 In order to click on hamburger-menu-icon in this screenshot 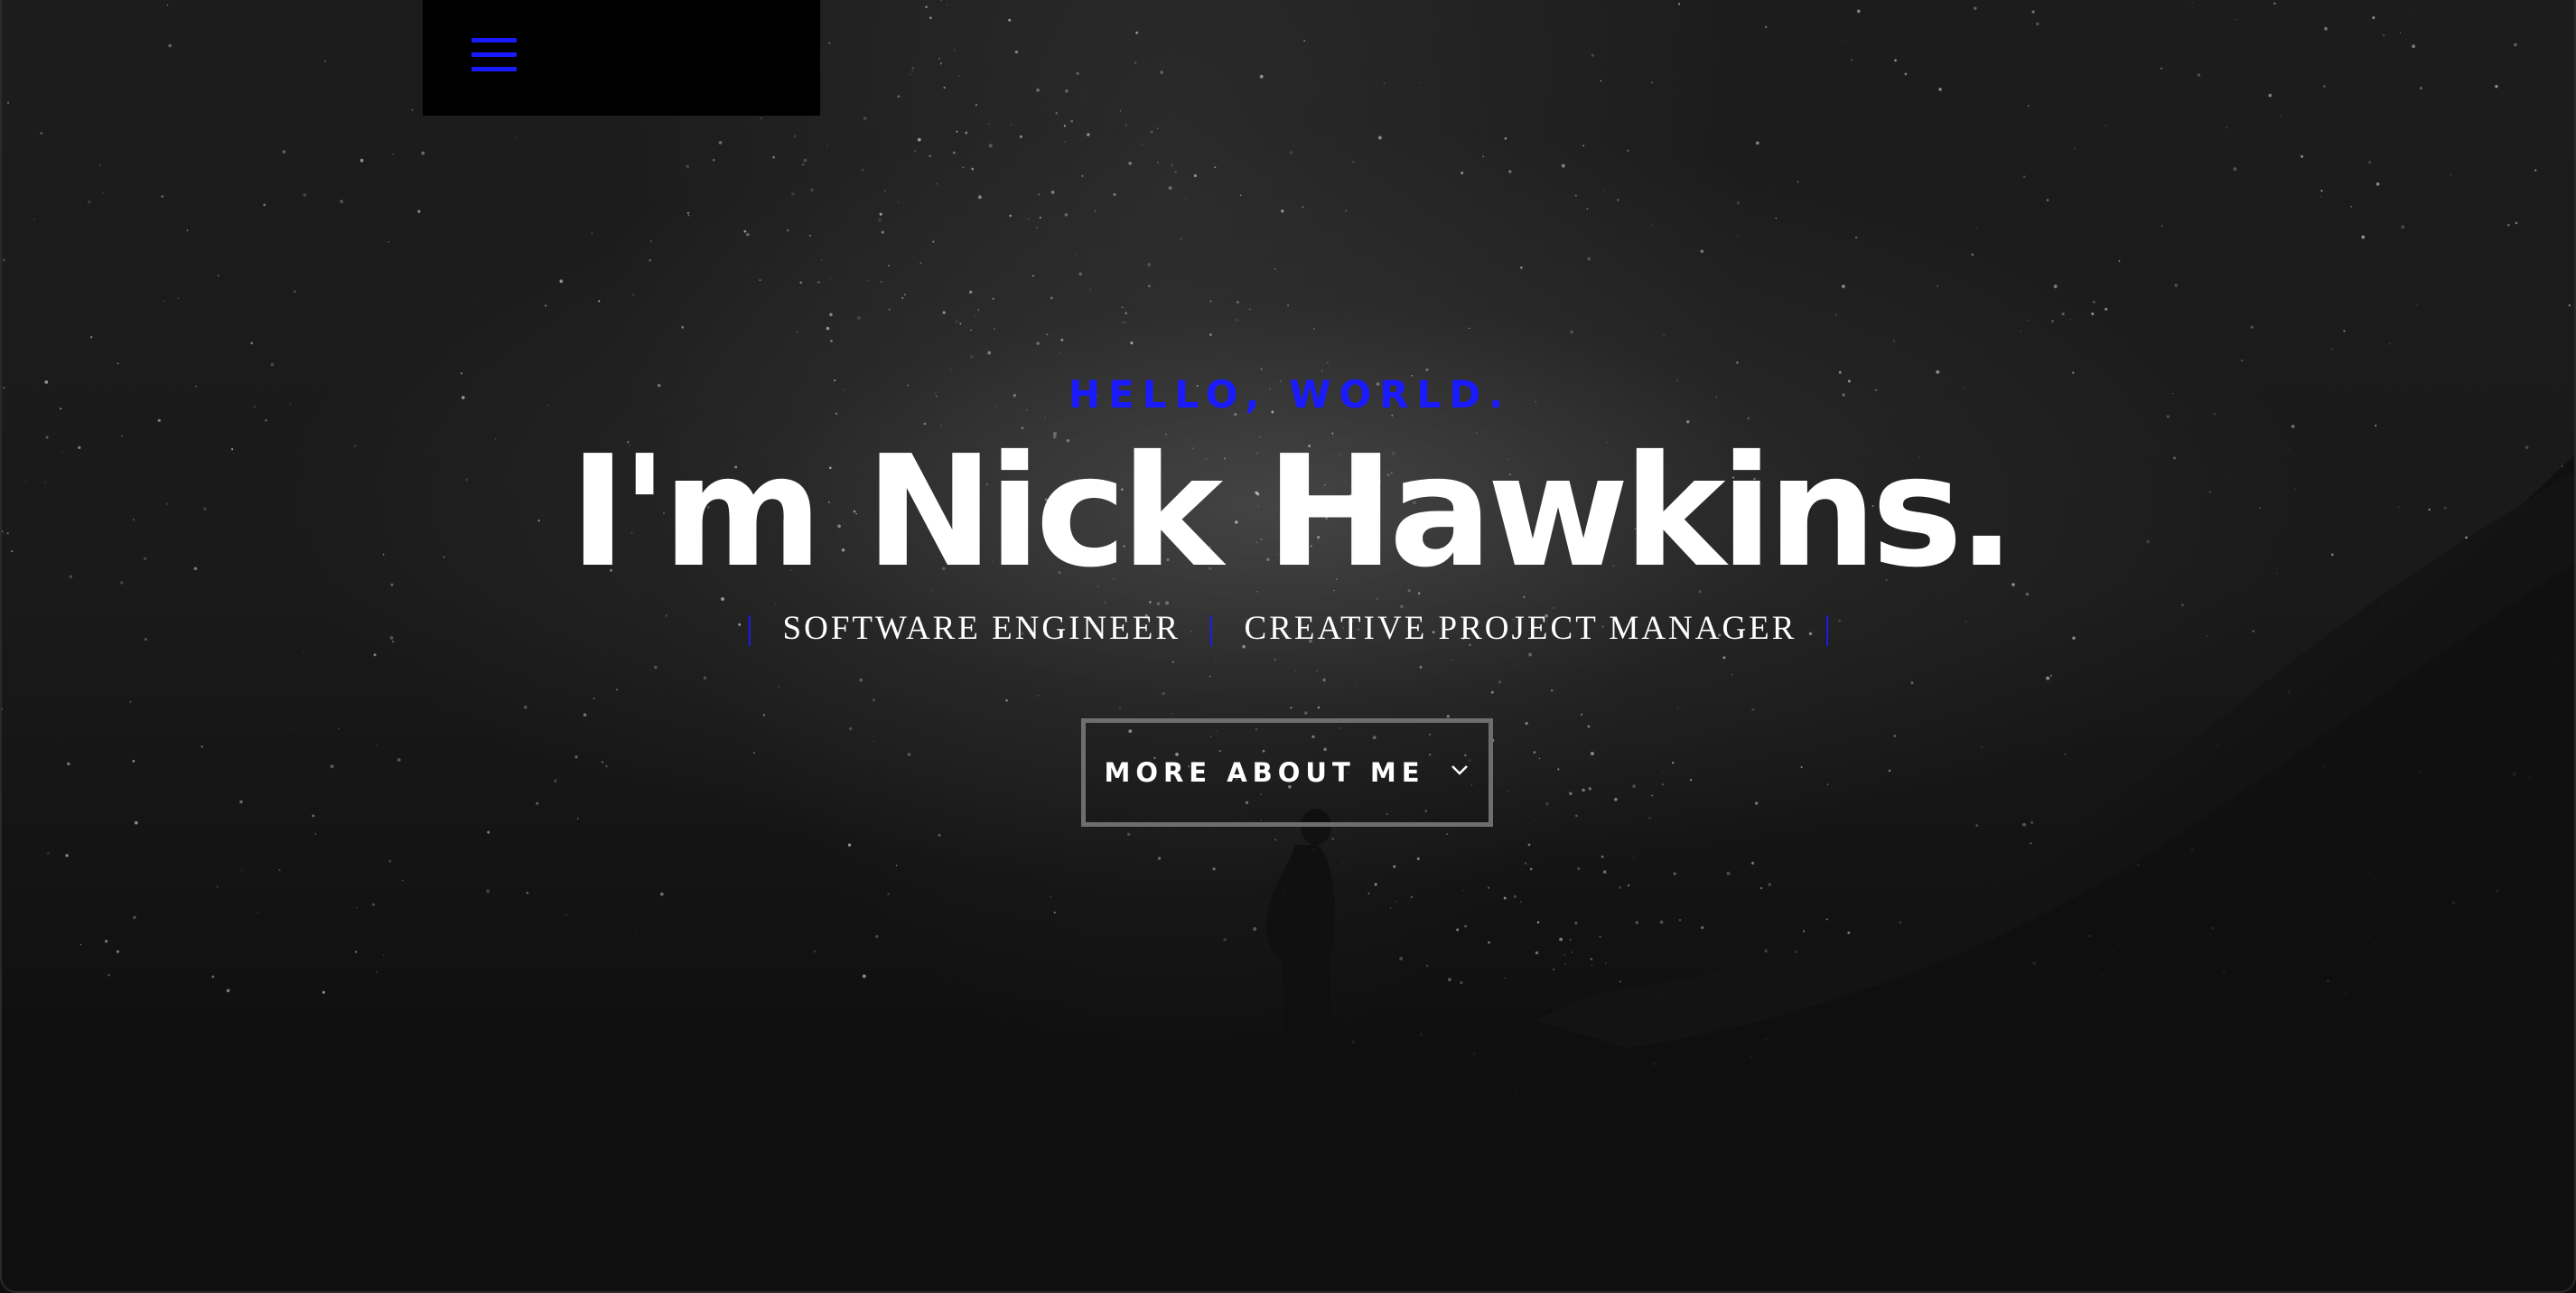, I will do `click(494, 56)`.